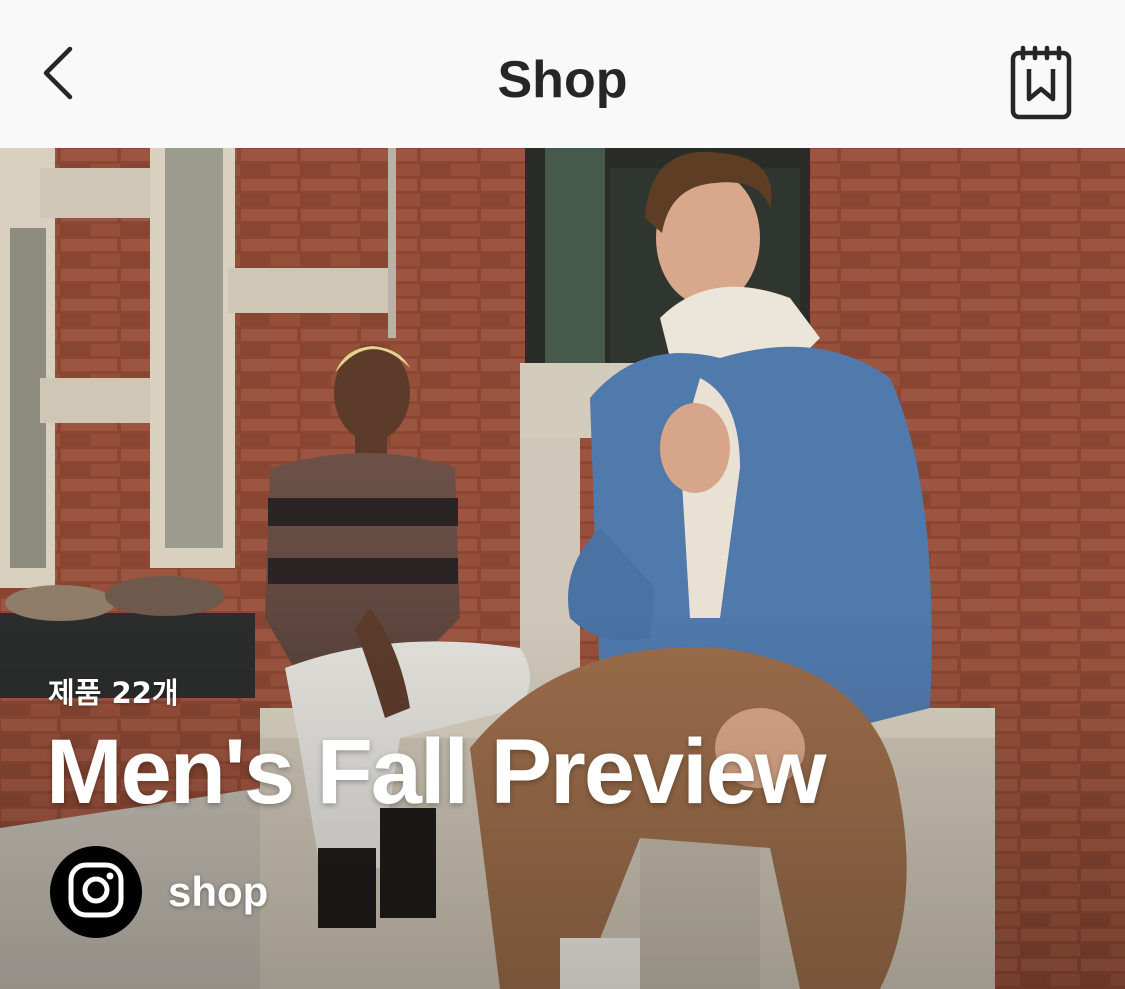  What do you see at coordinates (113, 693) in the screenshot?
I see `product-count: 제품 22개` at bounding box center [113, 693].